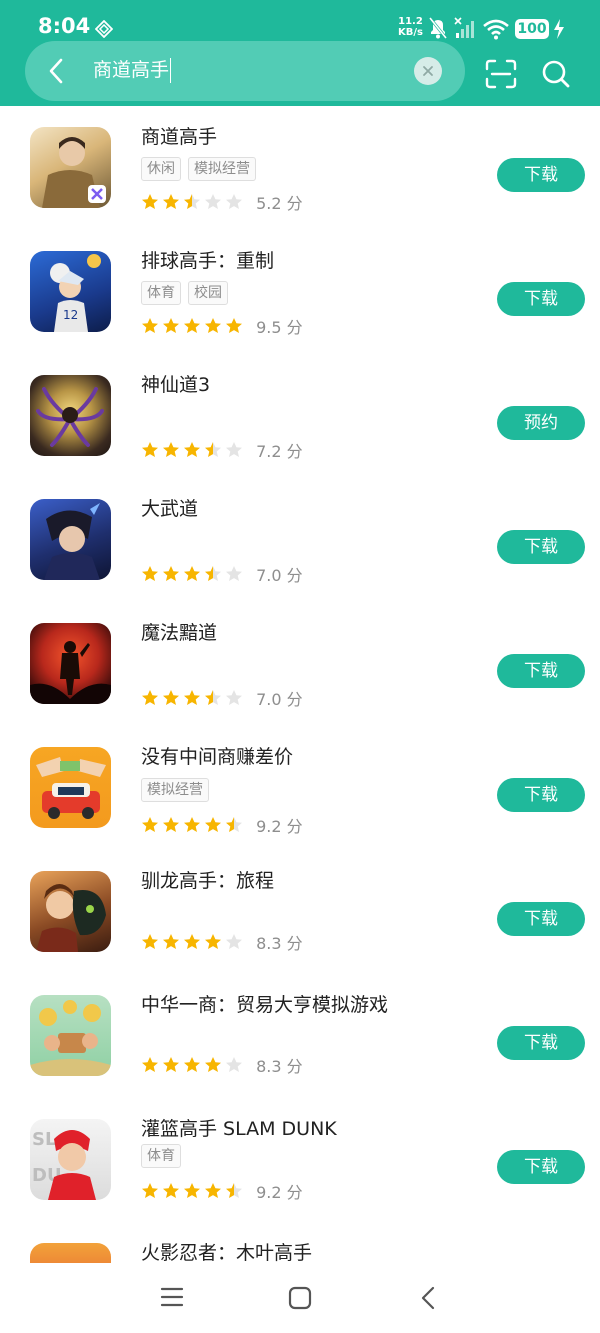  Describe the element at coordinates (300, 1036) in the screenshot. I see `app-row: 中华一商：贸易大亨模拟游戏 8.3 分 下载` at that location.